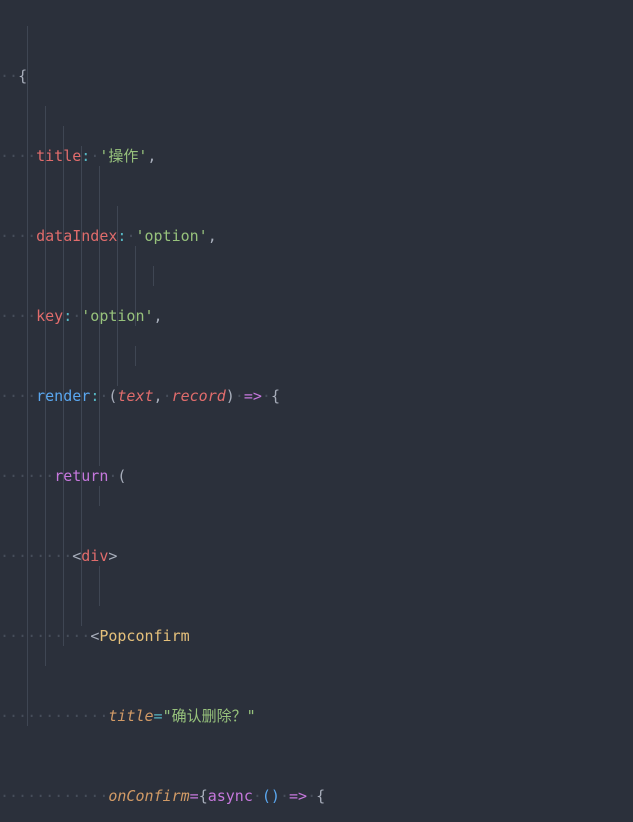 This screenshot has height=822, width=633. Describe the element at coordinates (27, 476) in the screenshot. I see `ws: ······` at that location.